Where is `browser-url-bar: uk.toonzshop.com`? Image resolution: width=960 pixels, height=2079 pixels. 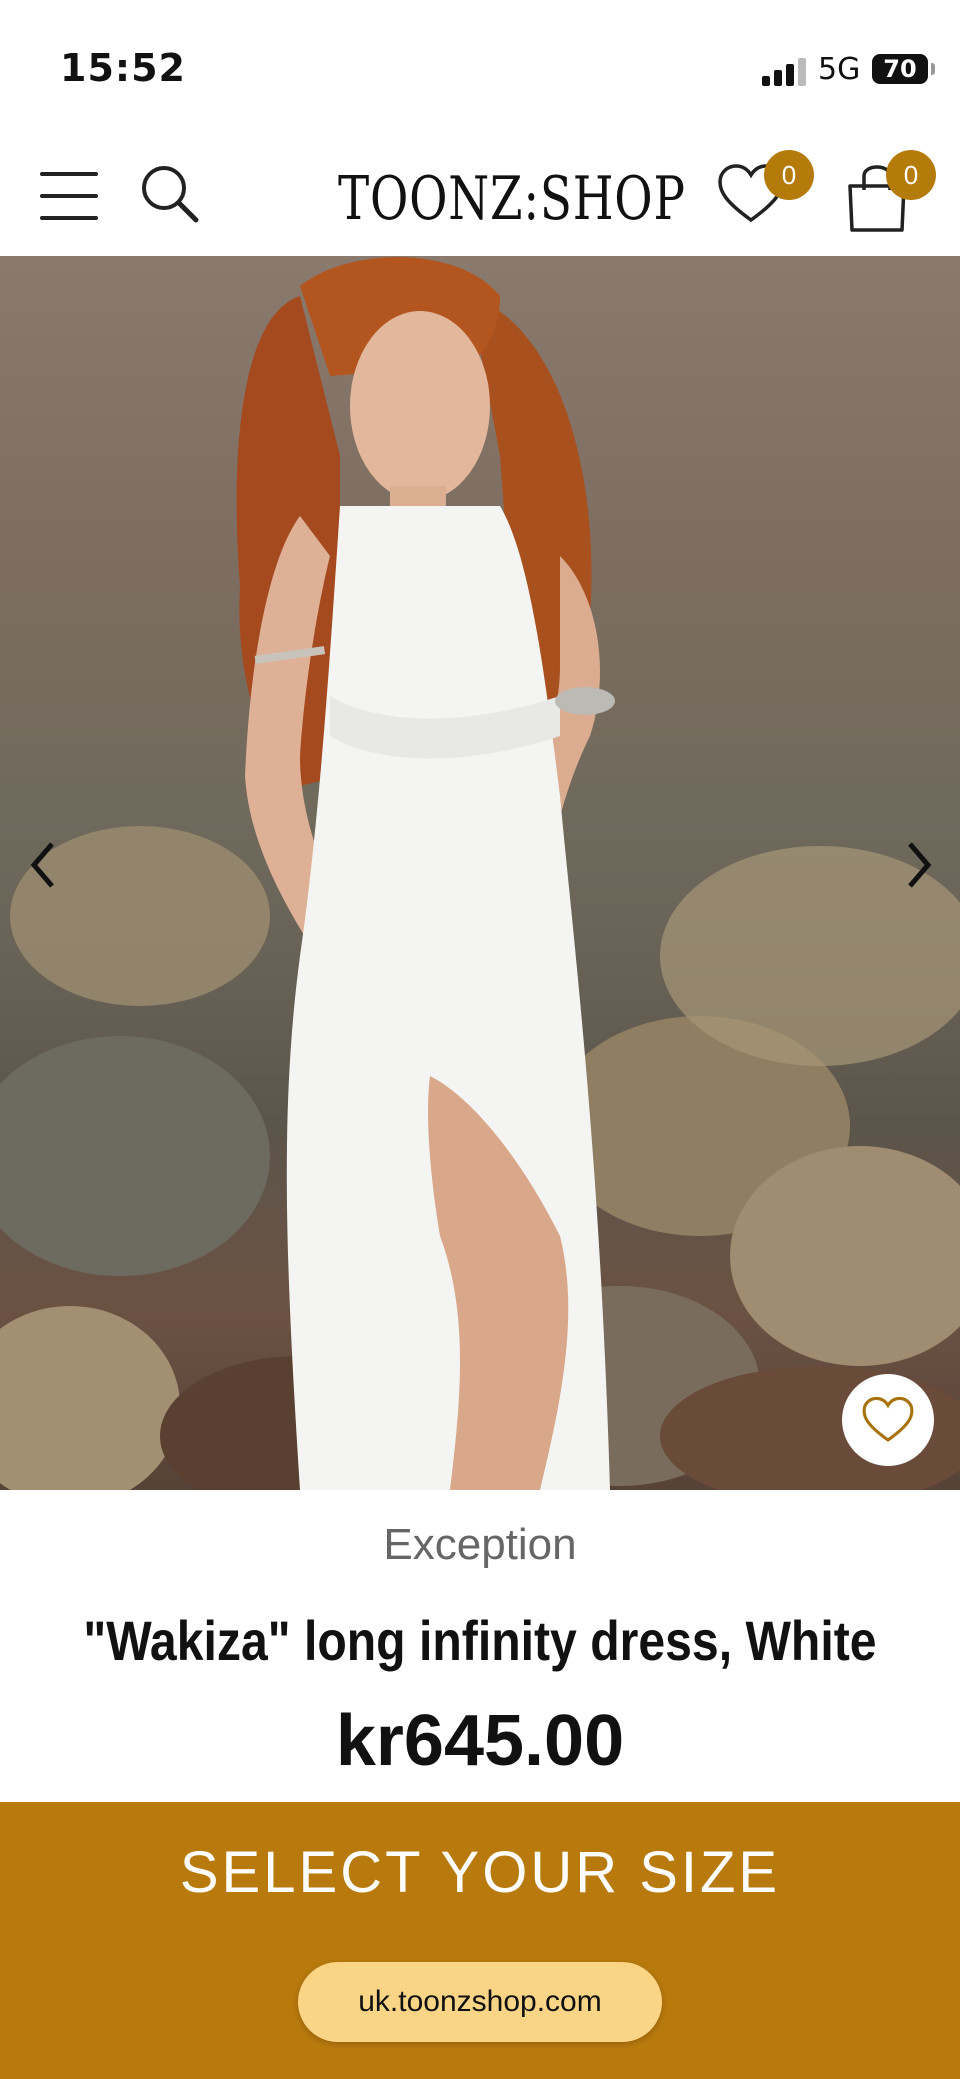
browser-url-bar: uk.toonzshop.com is located at coordinates (480, 2002).